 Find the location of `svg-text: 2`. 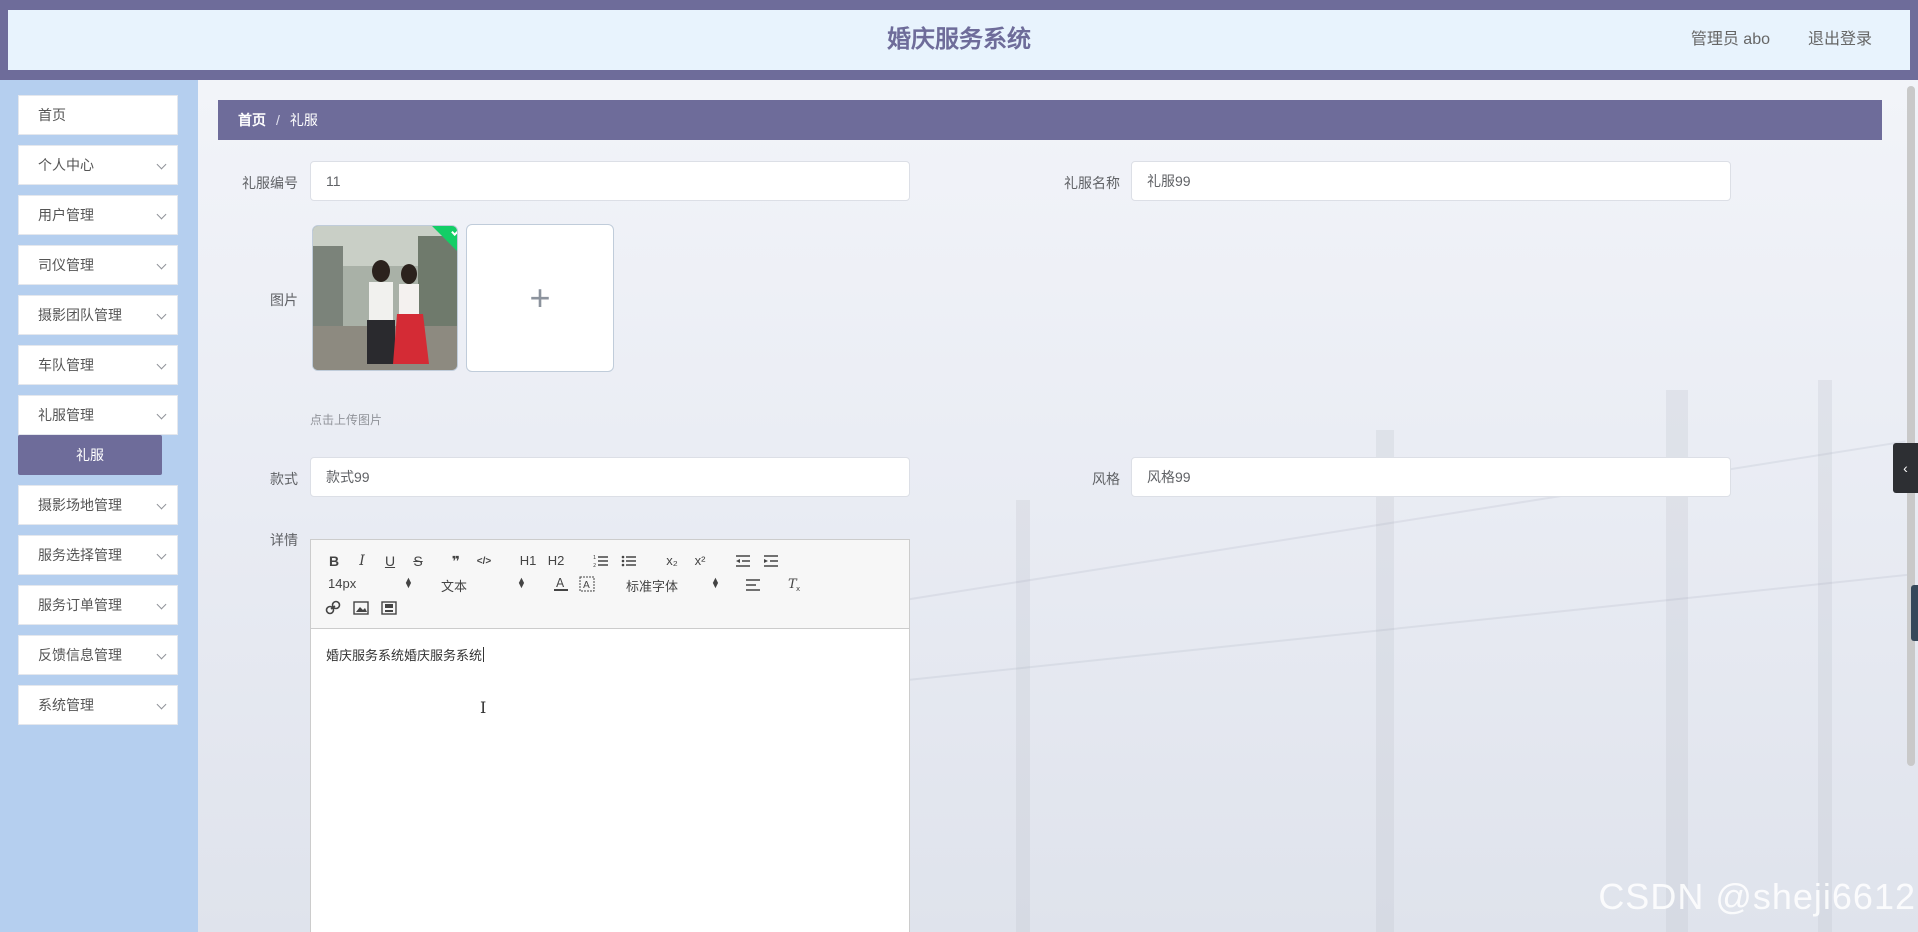

svg-text: 2 is located at coordinates (594, 565).